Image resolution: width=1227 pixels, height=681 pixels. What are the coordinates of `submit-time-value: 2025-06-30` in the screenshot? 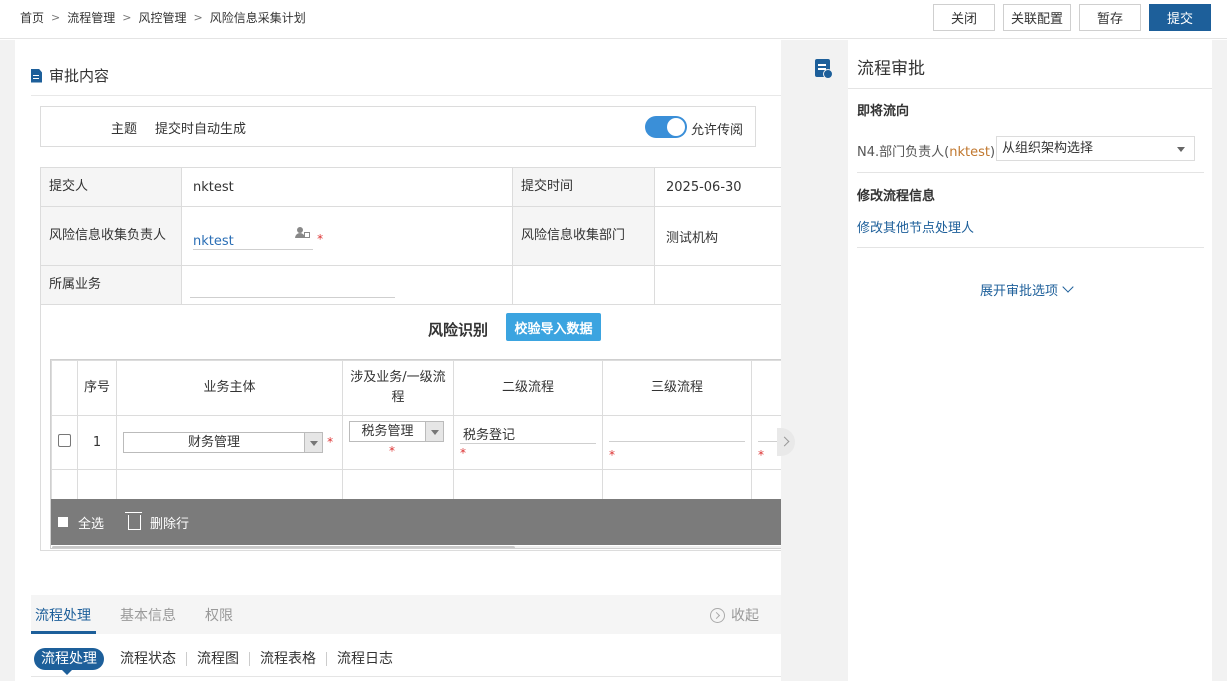 It's located at (717, 187).